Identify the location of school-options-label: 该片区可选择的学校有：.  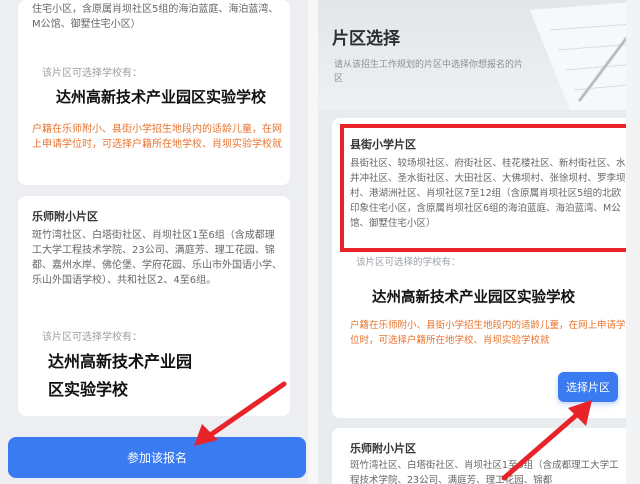
(408, 262).